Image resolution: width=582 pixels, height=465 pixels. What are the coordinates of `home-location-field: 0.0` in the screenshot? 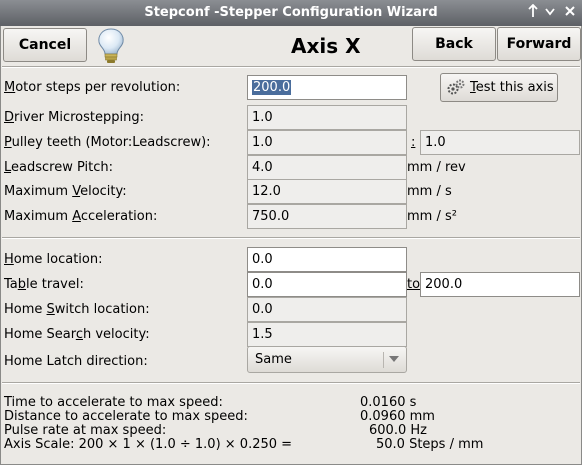 It's located at (327, 259).